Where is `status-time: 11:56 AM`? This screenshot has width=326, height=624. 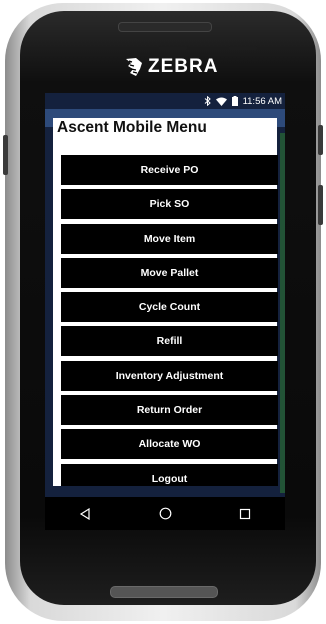 status-time: 11:56 AM is located at coordinates (262, 101).